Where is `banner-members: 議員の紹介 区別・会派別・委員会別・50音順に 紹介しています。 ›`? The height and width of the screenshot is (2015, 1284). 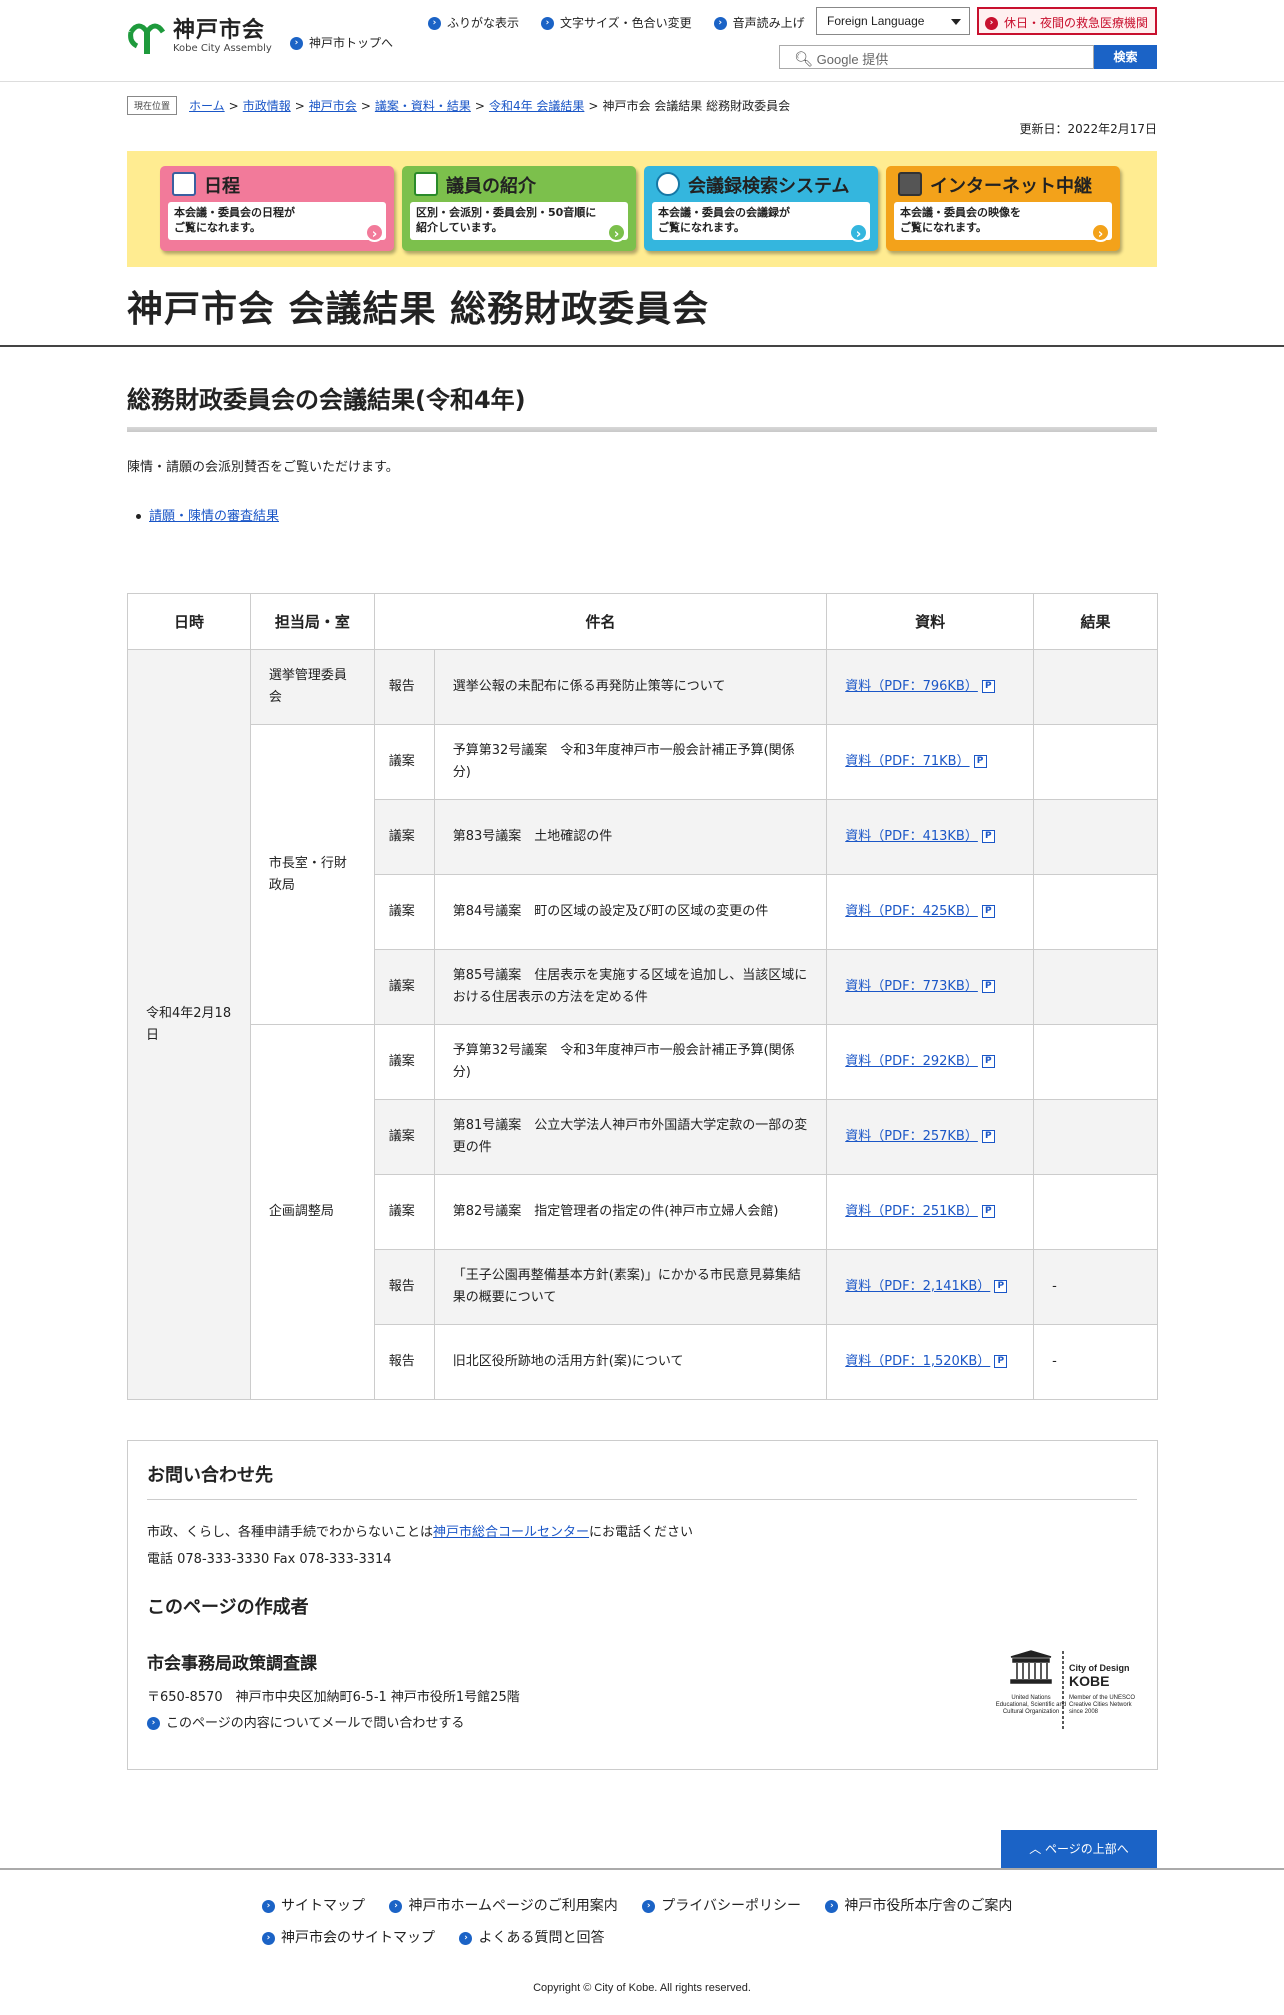
banner-members: 議員の紹介 区別・会派別・委員会別・50音順に 紹介しています。 › is located at coordinates (519, 208).